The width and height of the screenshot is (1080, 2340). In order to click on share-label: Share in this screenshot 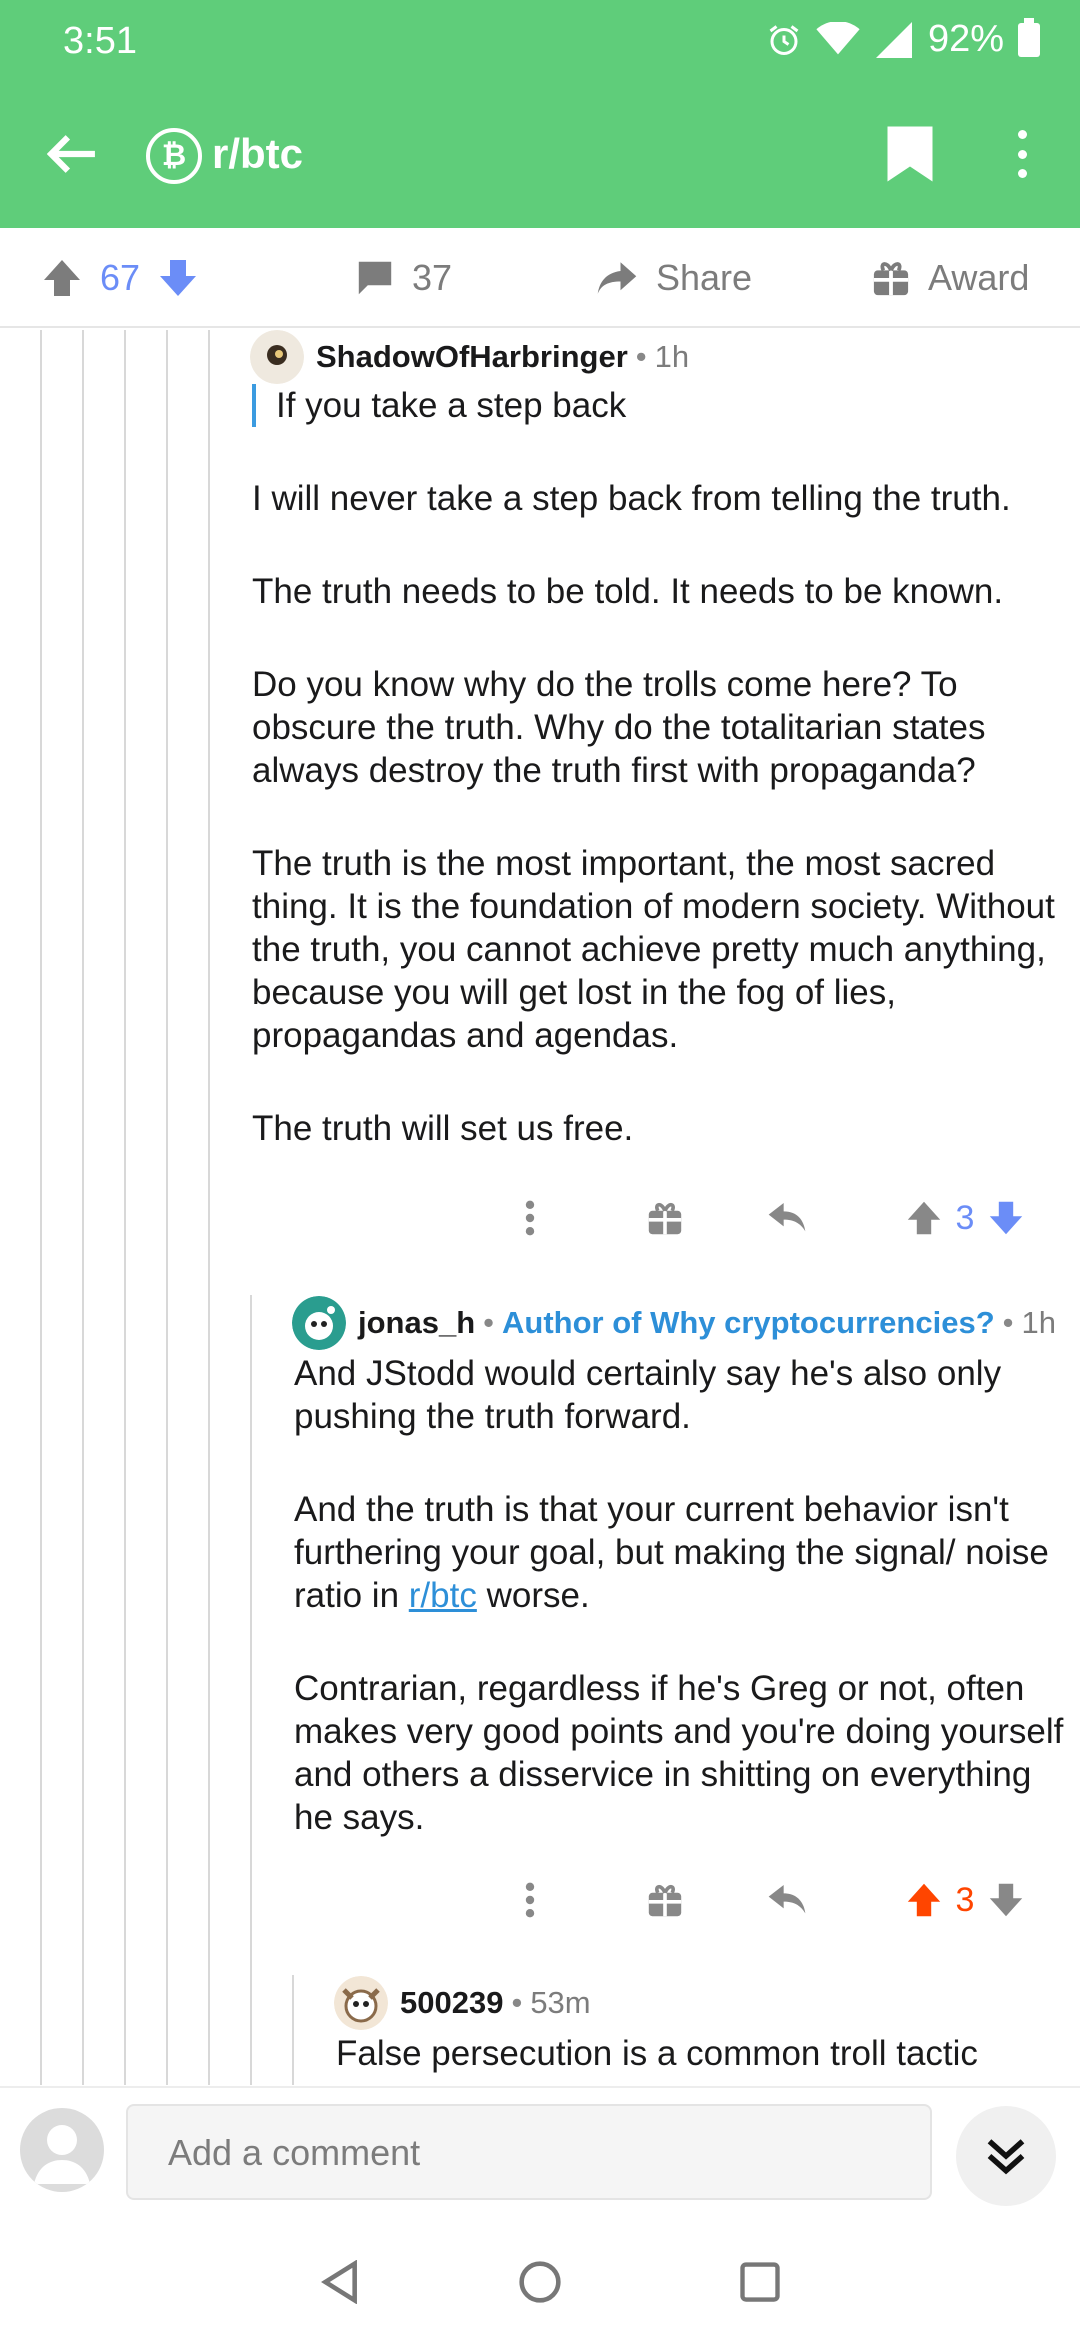, I will do `click(704, 277)`.